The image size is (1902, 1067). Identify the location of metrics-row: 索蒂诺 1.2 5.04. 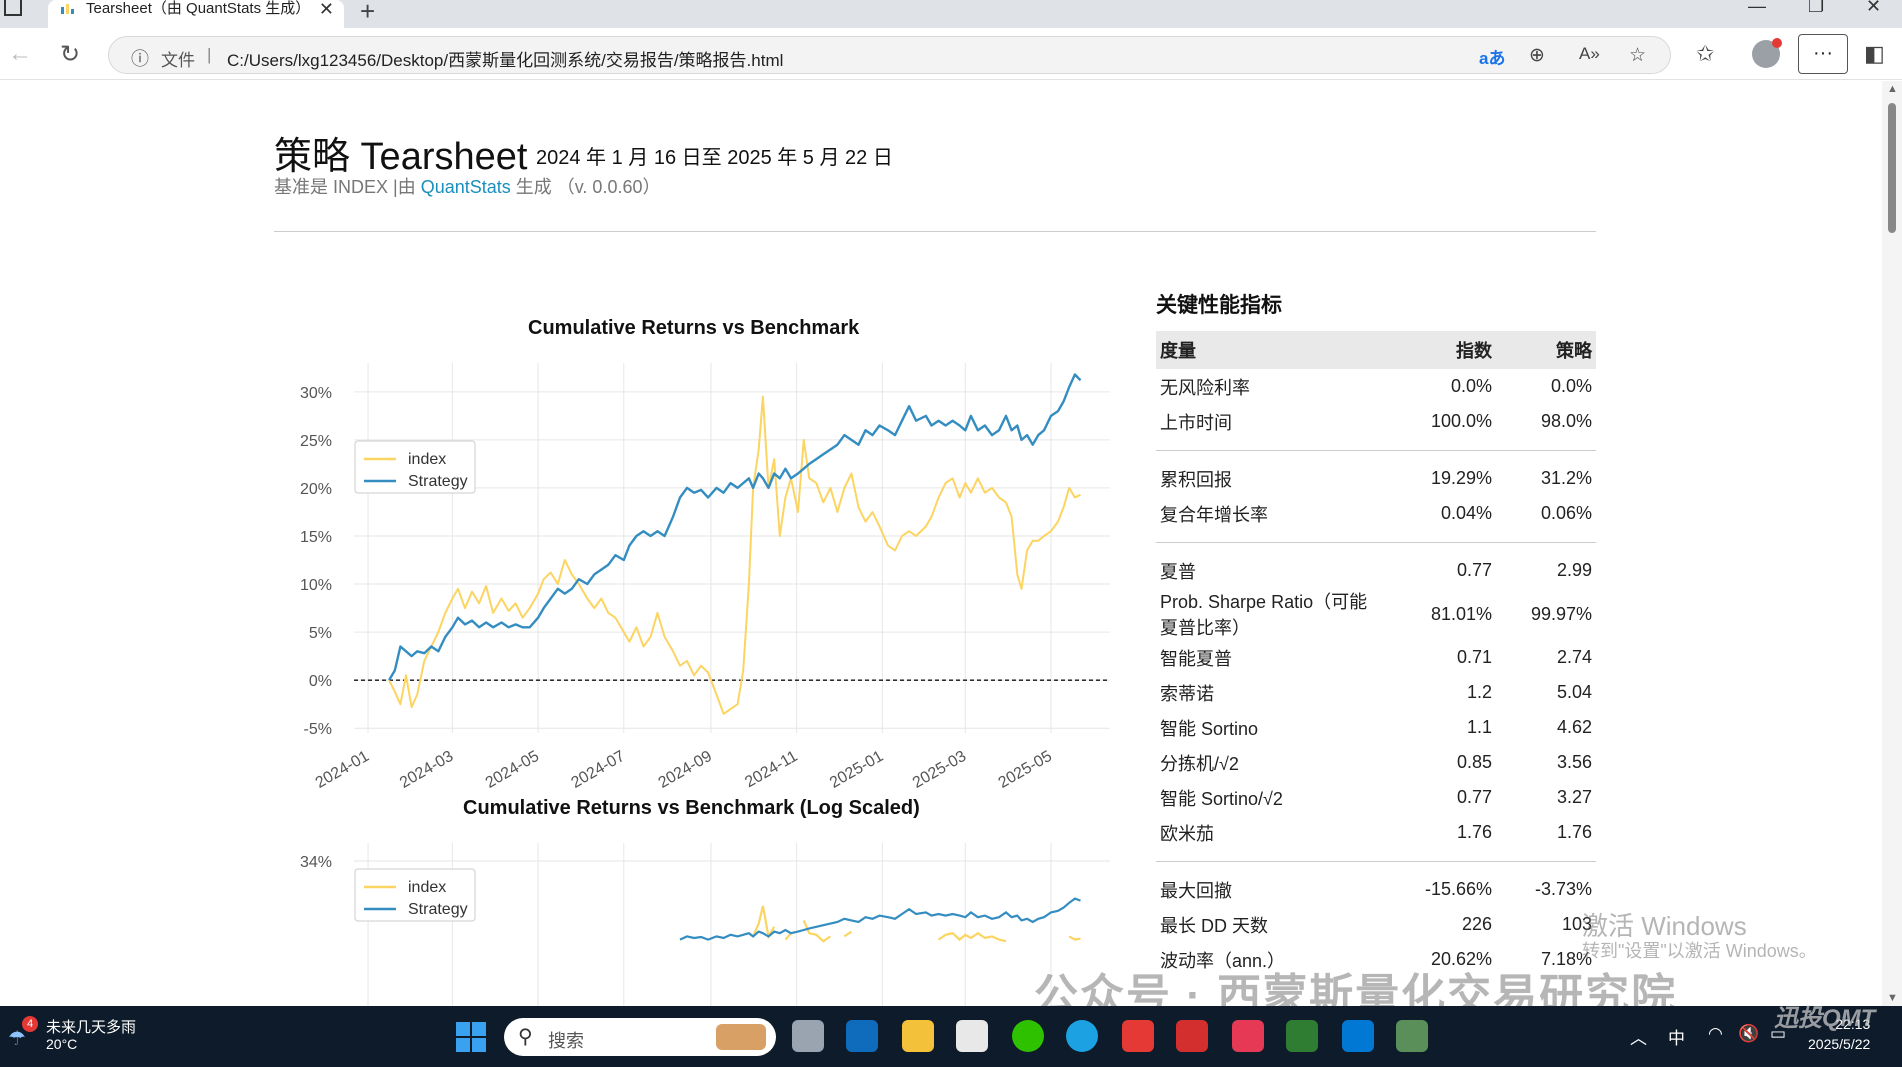
(1376, 692).